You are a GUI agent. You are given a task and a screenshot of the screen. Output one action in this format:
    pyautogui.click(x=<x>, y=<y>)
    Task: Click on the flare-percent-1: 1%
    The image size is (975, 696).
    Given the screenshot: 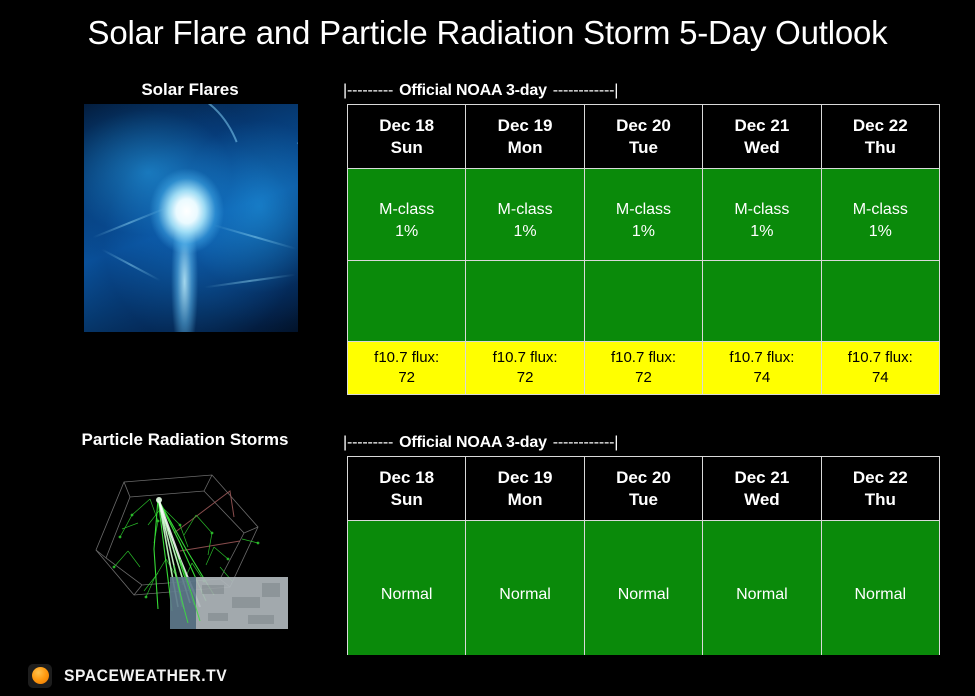 What is the action you would take?
    pyautogui.click(x=525, y=231)
    